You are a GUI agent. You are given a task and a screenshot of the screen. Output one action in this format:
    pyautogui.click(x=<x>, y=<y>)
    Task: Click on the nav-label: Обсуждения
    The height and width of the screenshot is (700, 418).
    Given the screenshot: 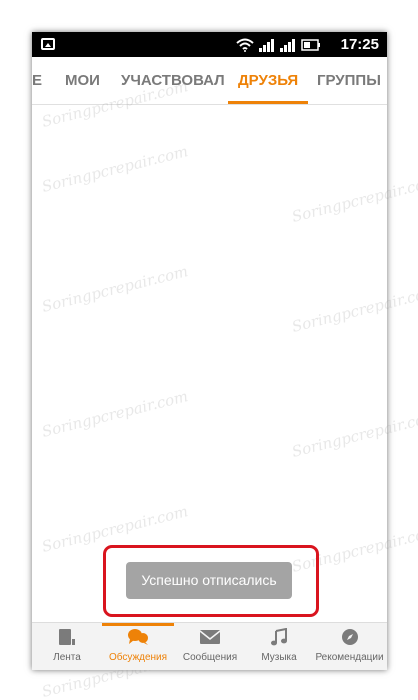 What is the action you would take?
    pyautogui.click(x=138, y=657)
    